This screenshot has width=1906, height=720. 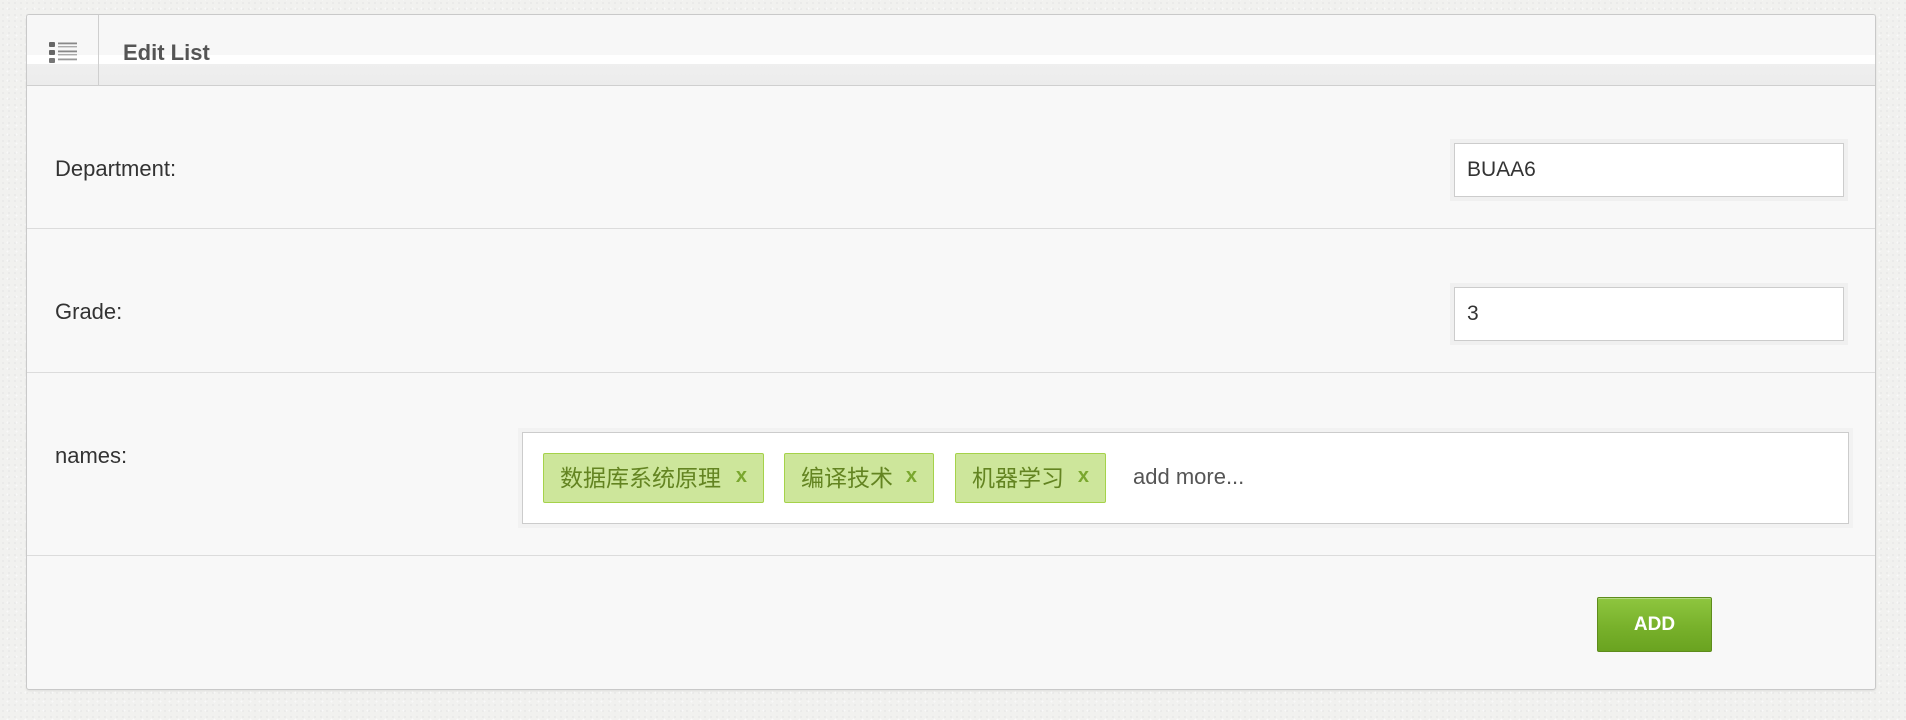 What do you see at coordinates (951, 50) in the screenshot?
I see `panel-header: Edit List` at bounding box center [951, 50].